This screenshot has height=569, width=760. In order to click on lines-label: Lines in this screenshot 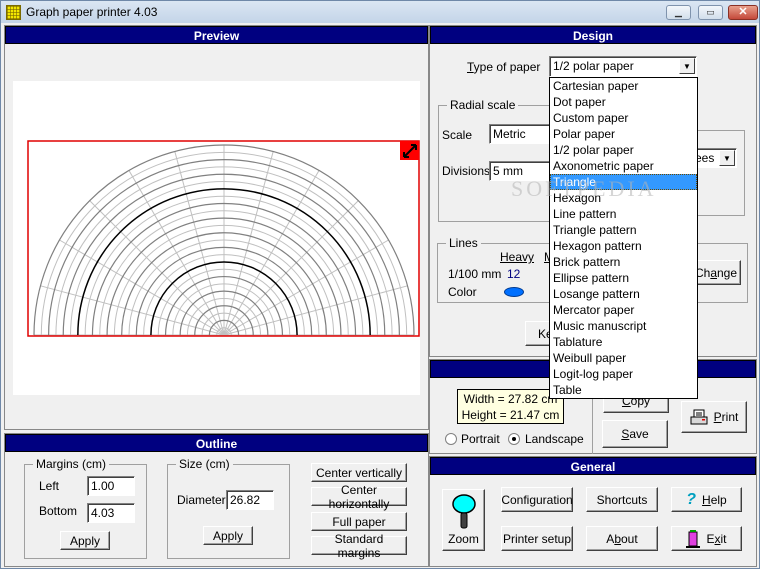, I will do `click(463, 243)`.